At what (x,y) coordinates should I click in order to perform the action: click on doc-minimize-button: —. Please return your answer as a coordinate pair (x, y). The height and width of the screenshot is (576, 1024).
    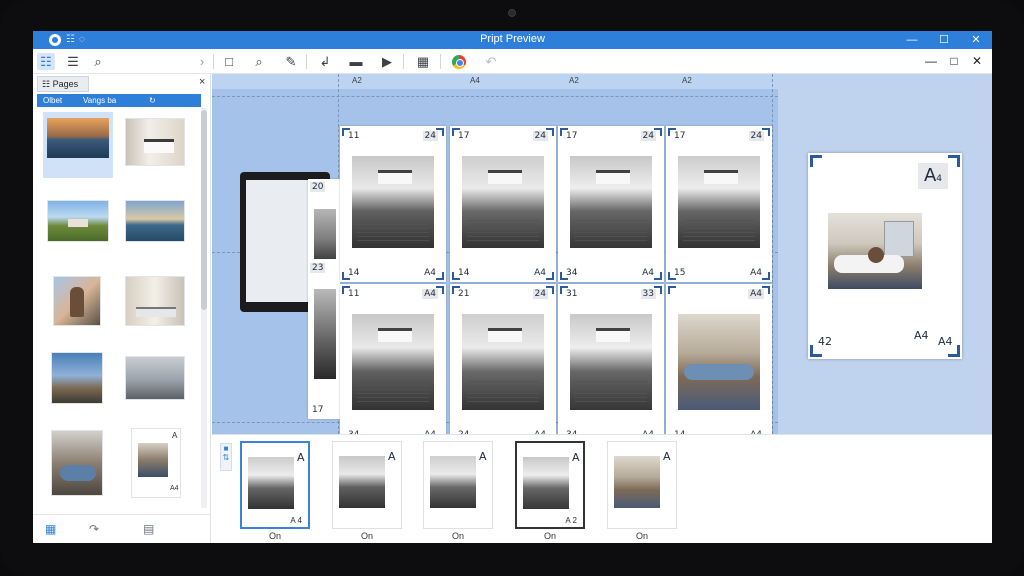
    Looking at the image, I should click on (931, 61).